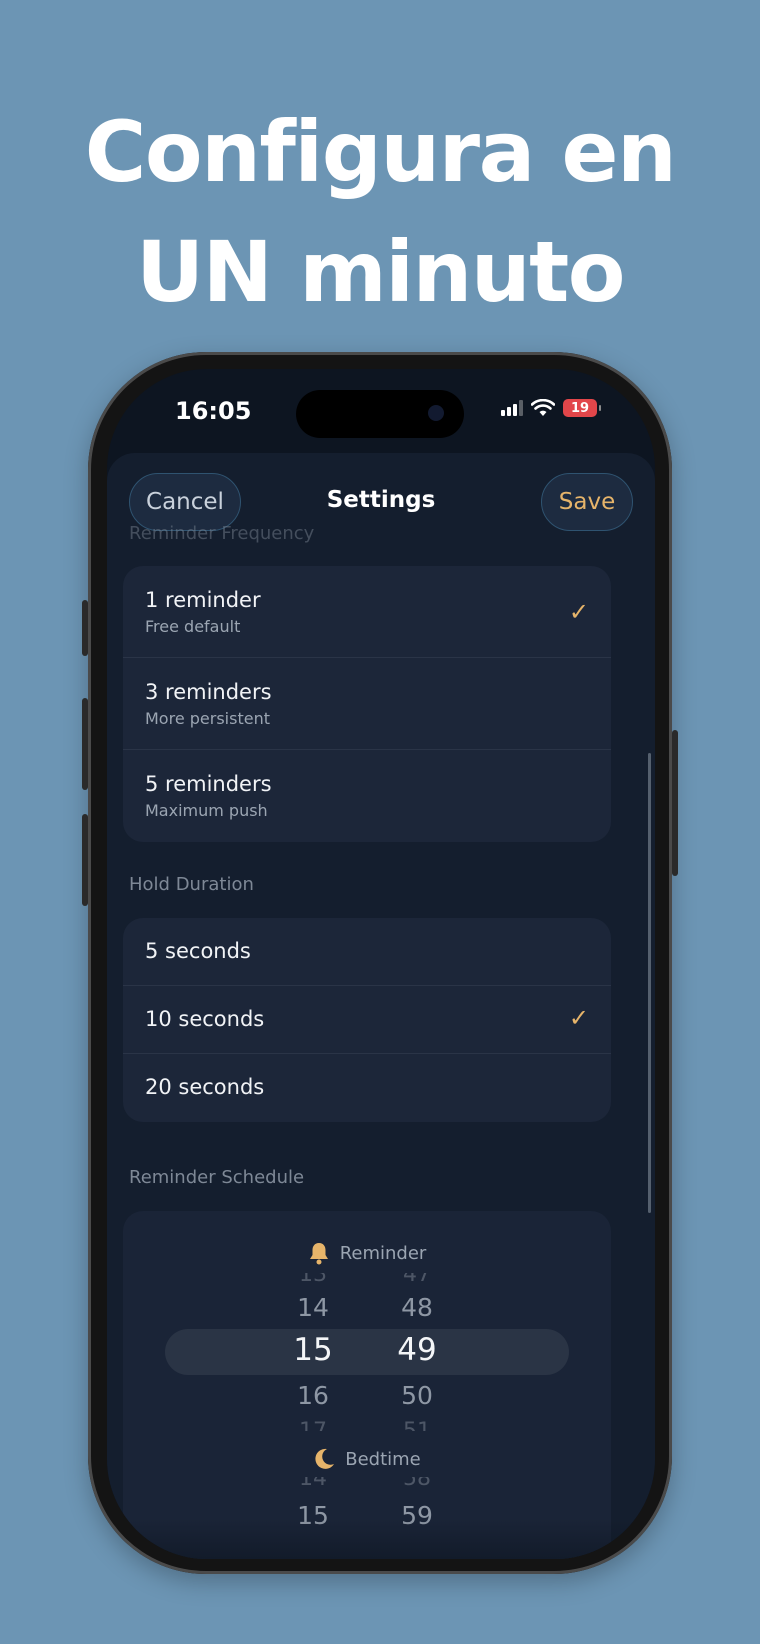  I want to click on option-subtitle: More persistent, so click(207, 718).